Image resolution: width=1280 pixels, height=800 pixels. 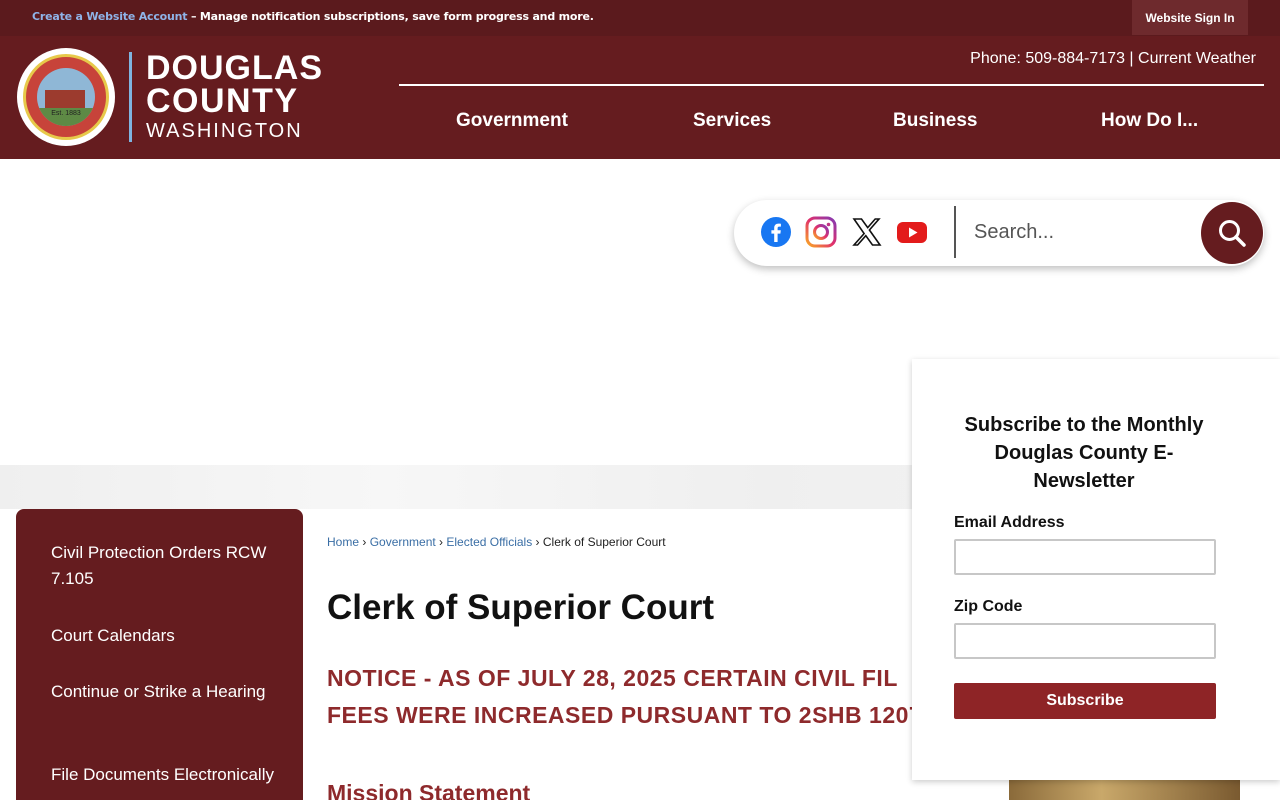 I want to click on logo-text-washington: WASHINGTON, so click(x=224, y=131).